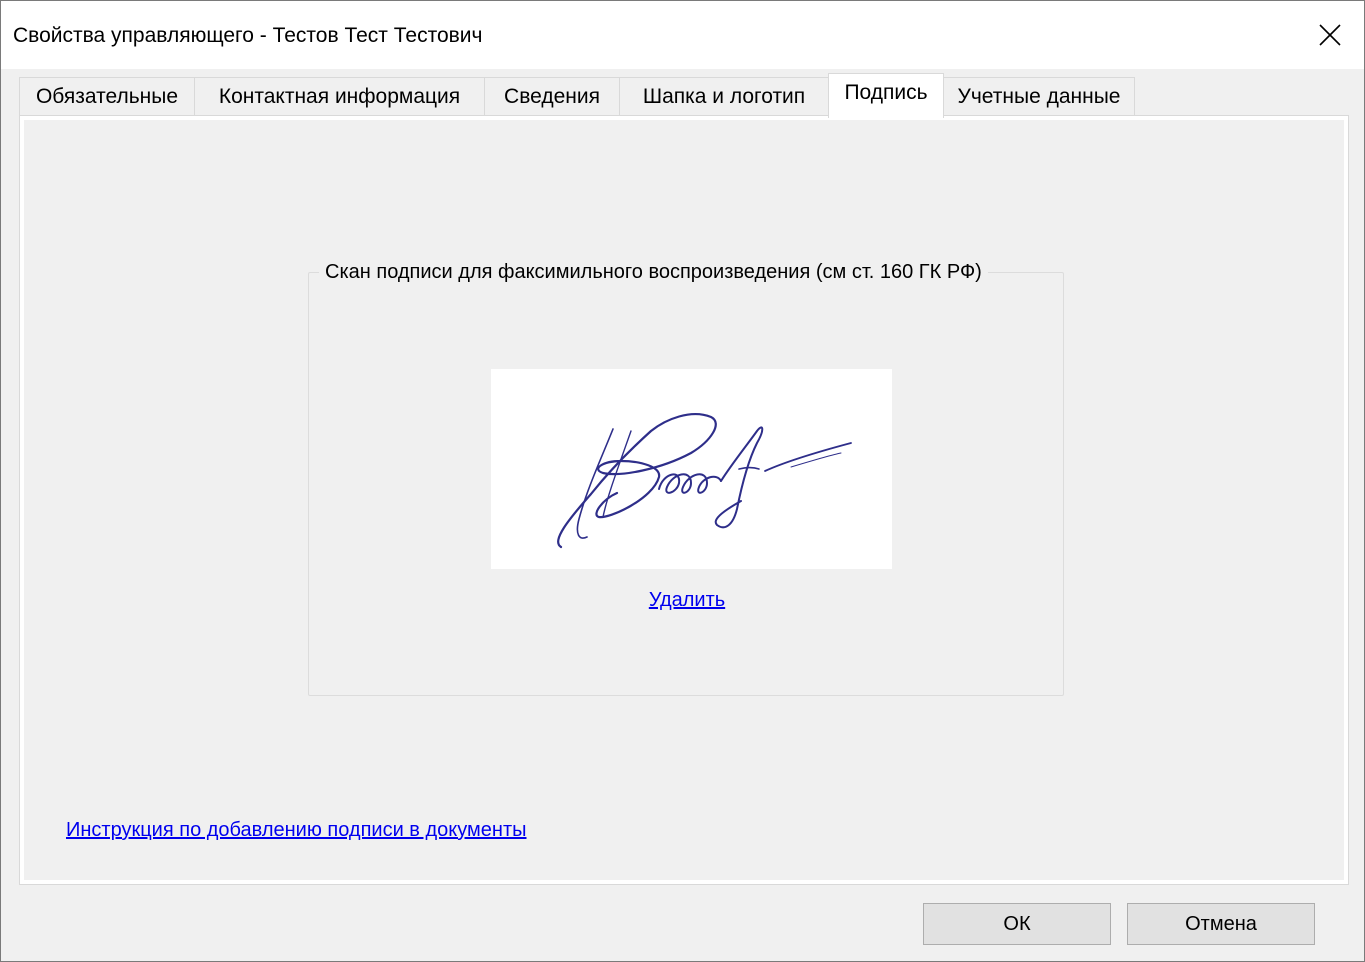  Describe the element at coordinates (724, 96) in the screenshot. I see `tab-header-logo: Шапка и логотип` at that location.